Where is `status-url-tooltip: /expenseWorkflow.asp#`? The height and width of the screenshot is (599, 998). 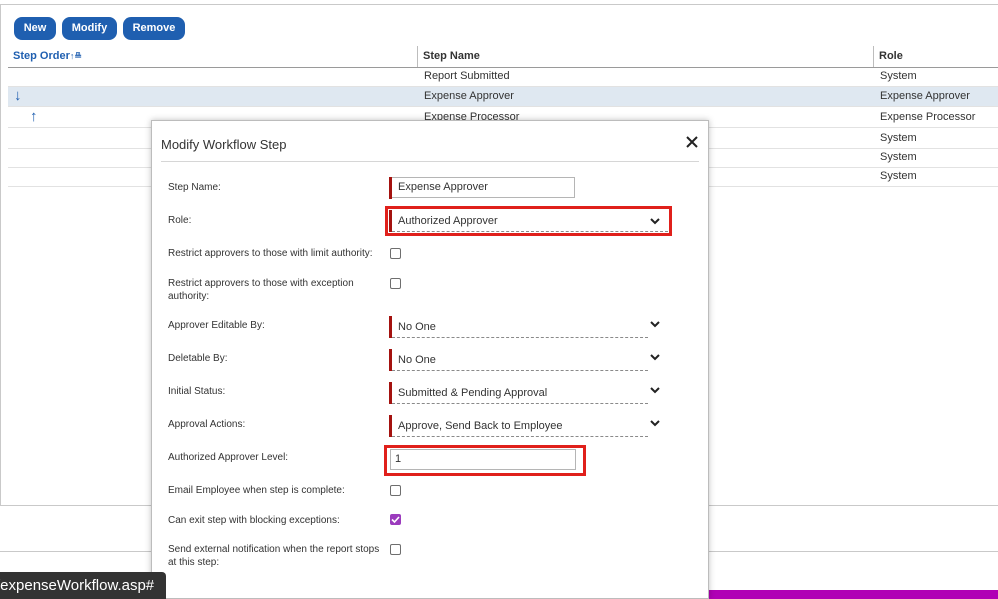 status-url-tooltip: /expenseWorkflow.asp# is located at coordinates (83, 585).